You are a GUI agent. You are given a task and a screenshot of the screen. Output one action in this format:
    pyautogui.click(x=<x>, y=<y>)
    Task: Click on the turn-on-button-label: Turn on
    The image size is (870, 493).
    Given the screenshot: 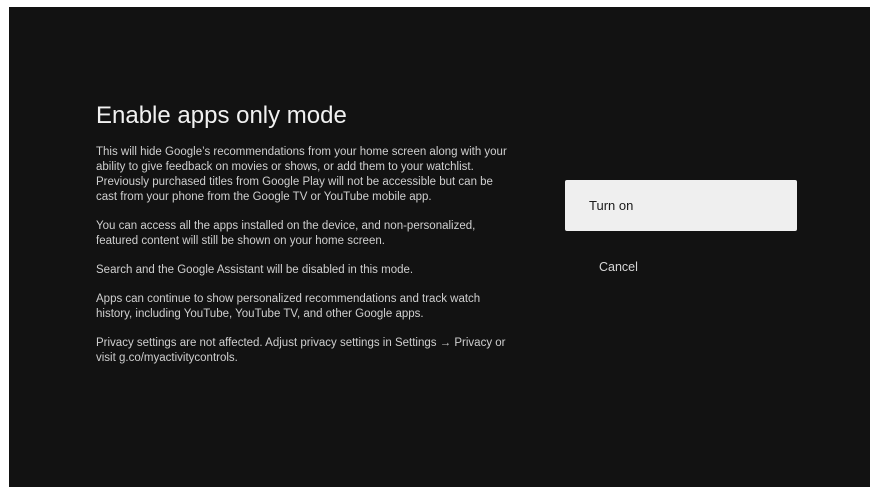 What is the action you would take?
    pyautogui.click(x=611, y=205)
    